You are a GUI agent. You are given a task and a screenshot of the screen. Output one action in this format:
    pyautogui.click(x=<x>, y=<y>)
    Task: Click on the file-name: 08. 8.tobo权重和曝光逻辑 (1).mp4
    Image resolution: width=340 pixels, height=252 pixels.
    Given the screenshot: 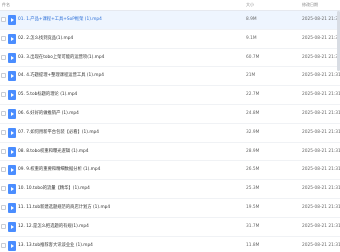 What is the action you would take?
    pyautogui.click(x=53, y=152)
    